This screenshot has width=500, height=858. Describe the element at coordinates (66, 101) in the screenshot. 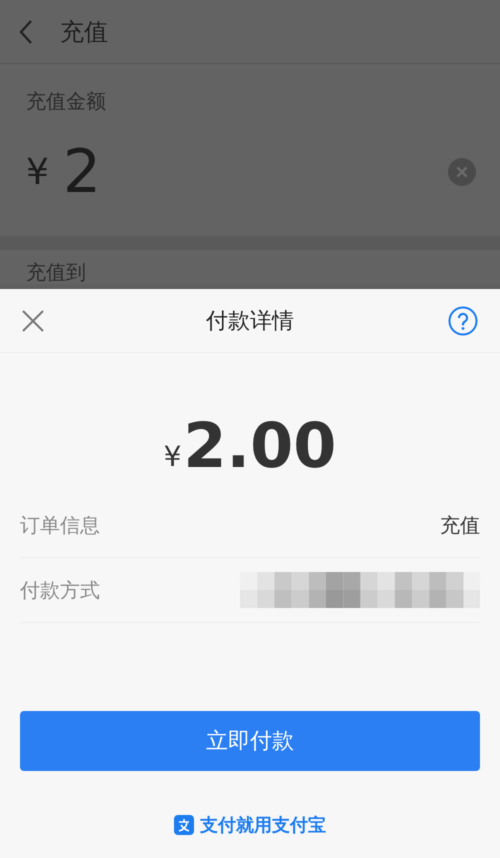

I see `amount-label: 充值金额` at that location.